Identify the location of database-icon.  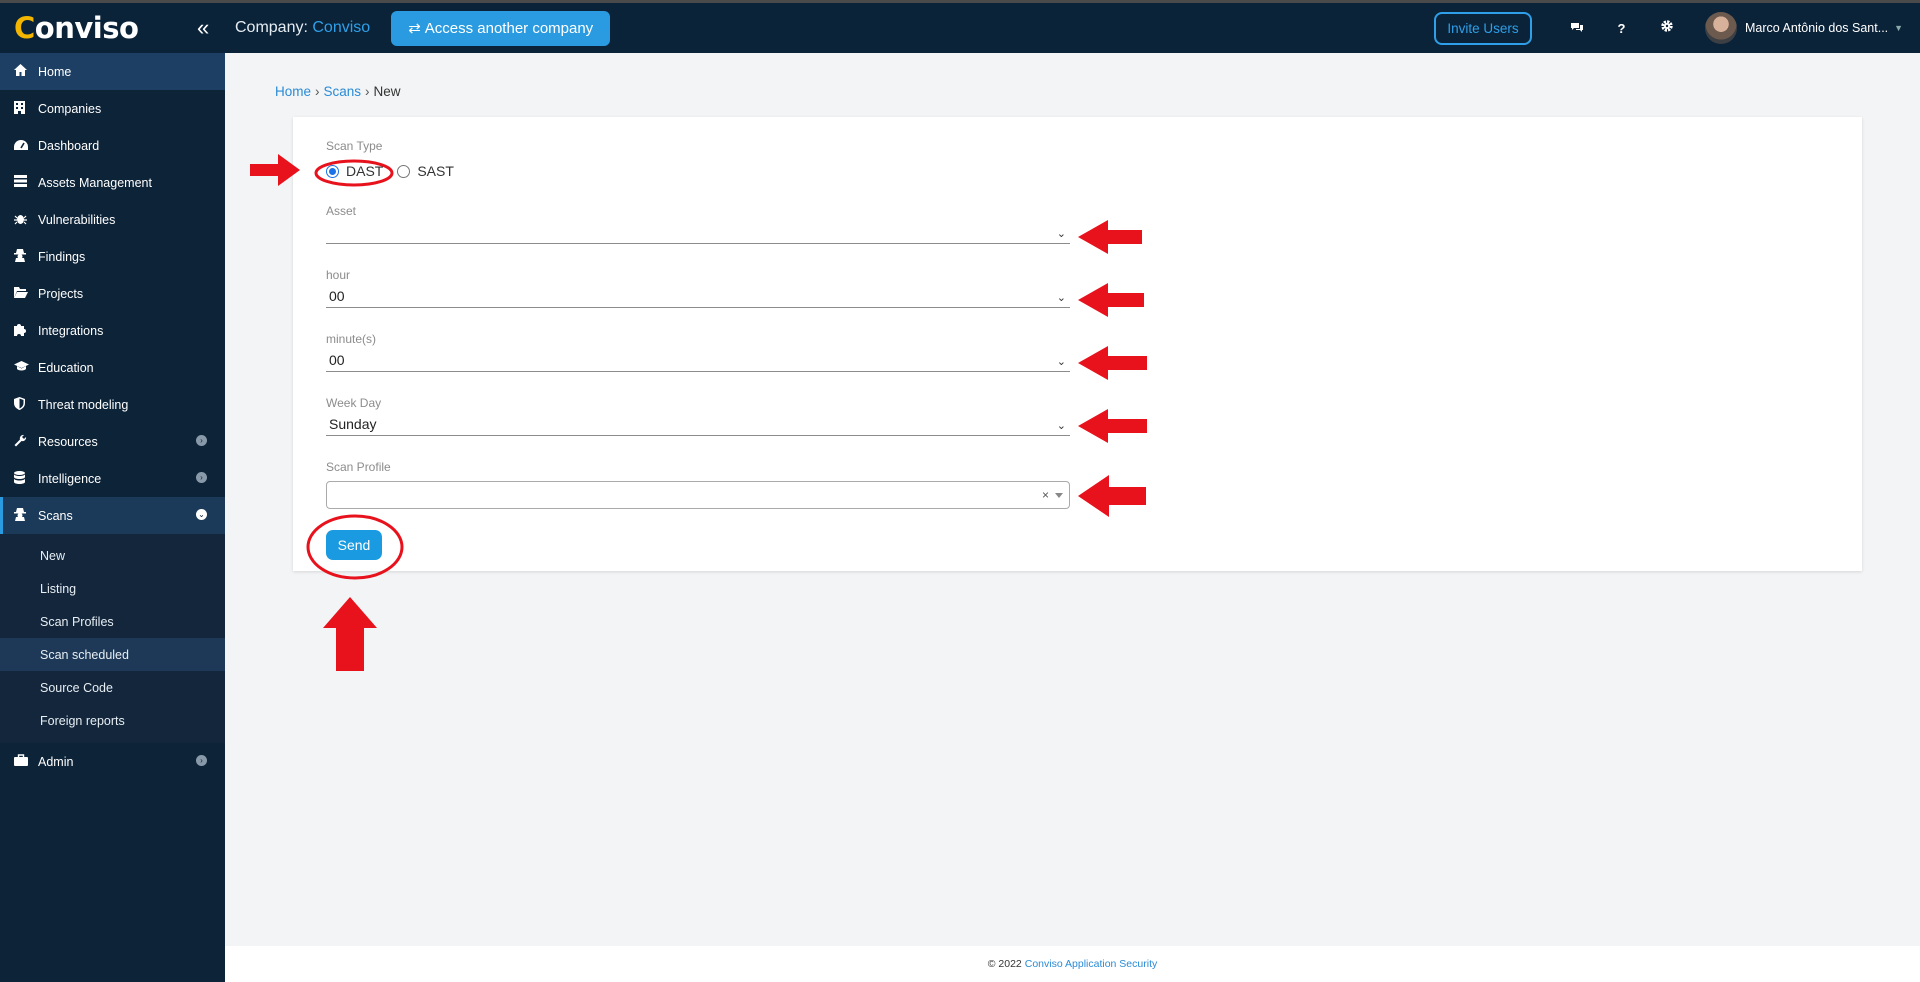
(26, 478).